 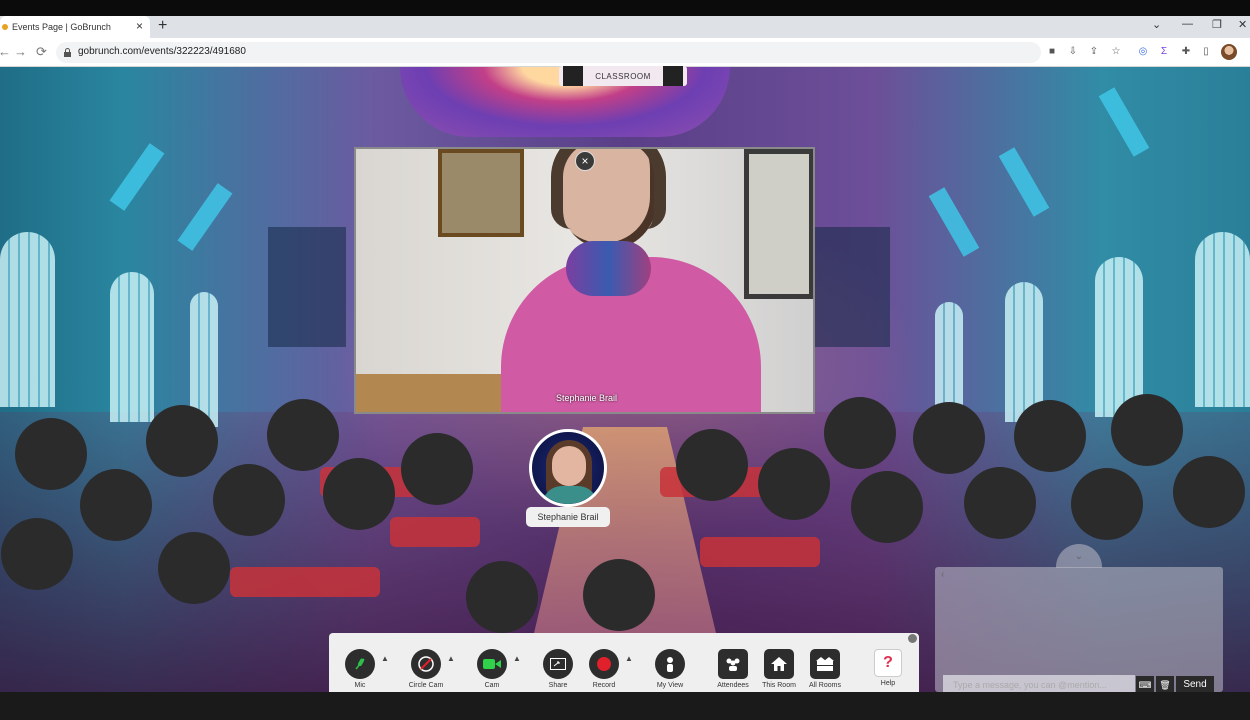 I want to click on attendees-label: Attendees, so click(x=733, y=685).